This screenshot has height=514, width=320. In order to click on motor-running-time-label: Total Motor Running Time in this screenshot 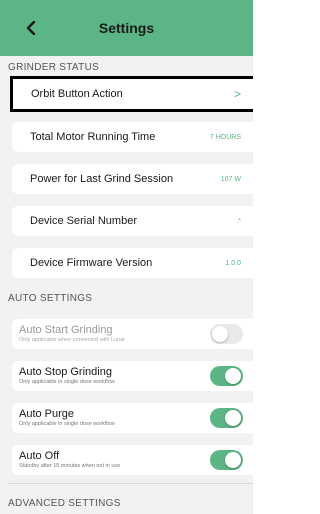, I will do `click(93, 137)`.